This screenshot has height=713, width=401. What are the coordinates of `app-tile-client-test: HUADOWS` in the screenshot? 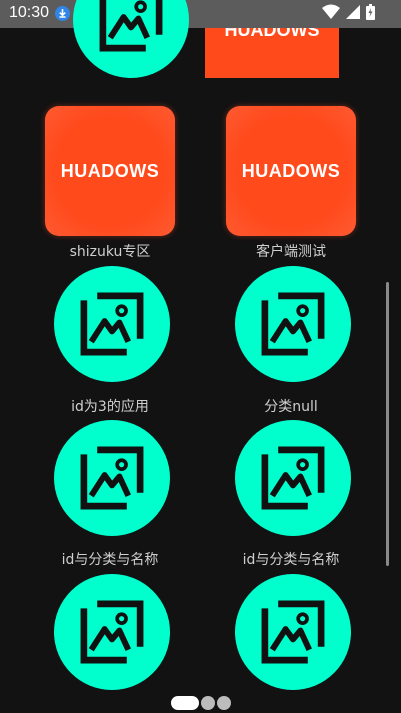 It's located at (291, 171).